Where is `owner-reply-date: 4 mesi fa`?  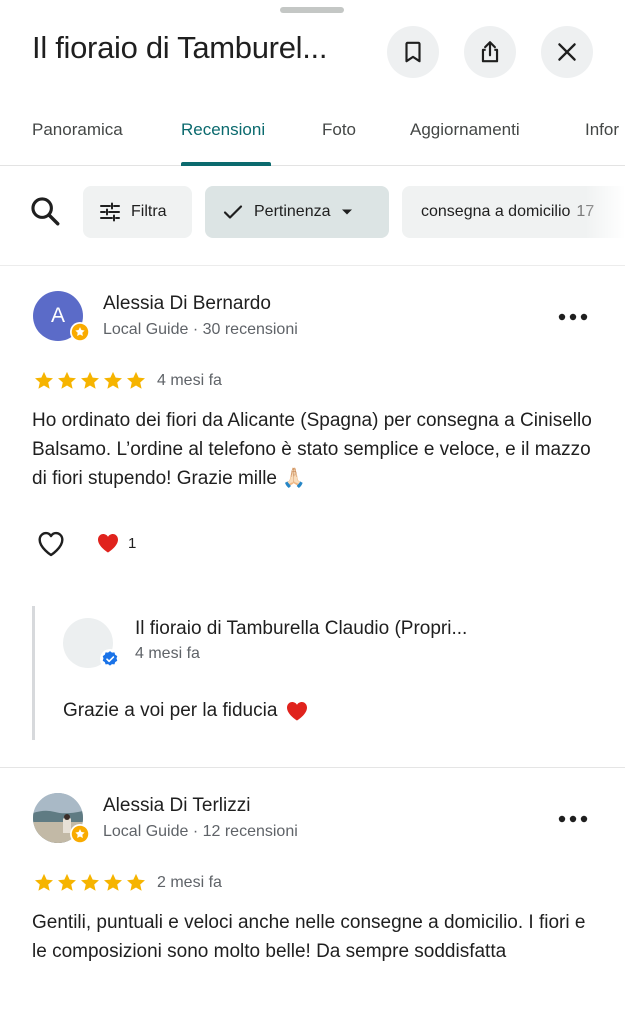 owner-reply-date: 4 mesi fa is located at coordinates (167, 653).